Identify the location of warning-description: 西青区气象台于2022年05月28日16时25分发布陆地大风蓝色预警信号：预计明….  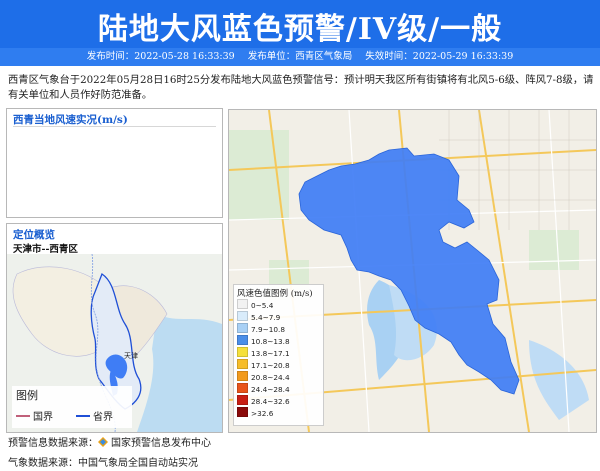
(301, 87).